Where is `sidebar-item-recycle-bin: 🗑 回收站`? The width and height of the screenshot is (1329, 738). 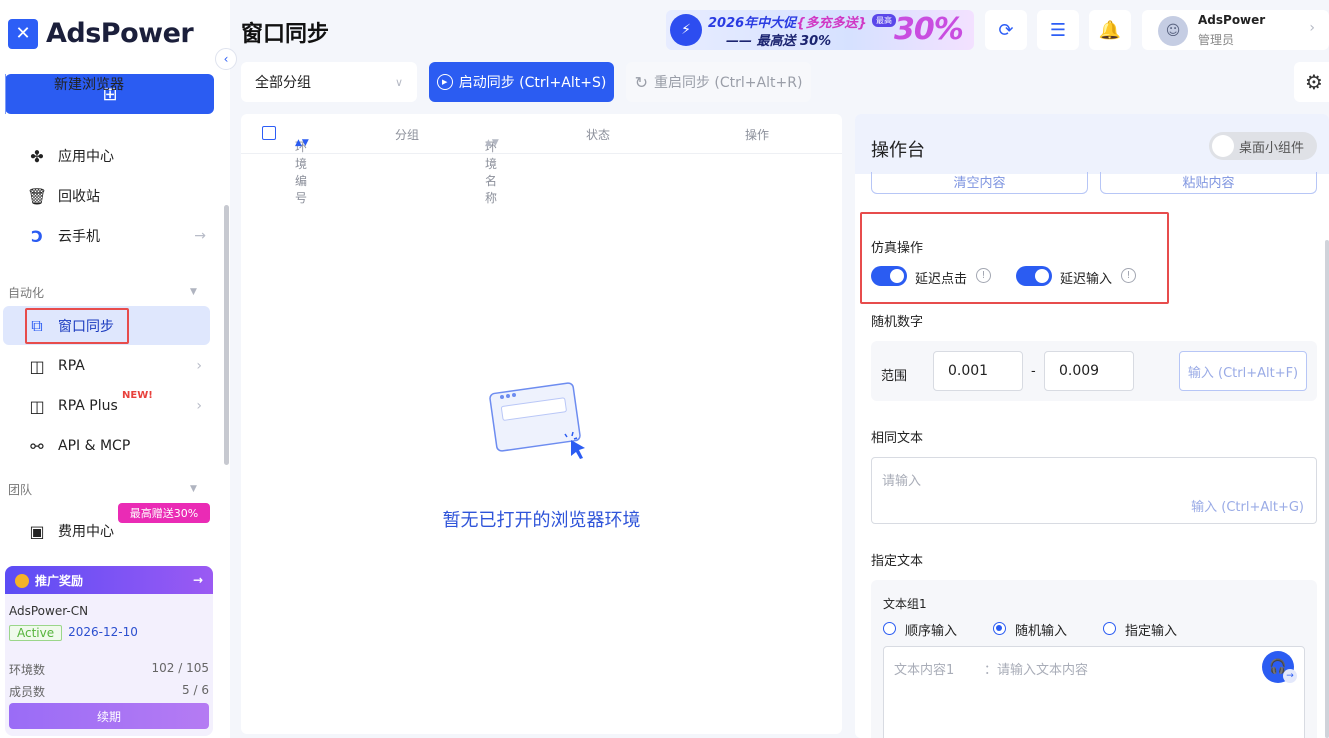
sidebar-item-recycle-bin: 🗑 回收站 is located at coordinates (63, 196).